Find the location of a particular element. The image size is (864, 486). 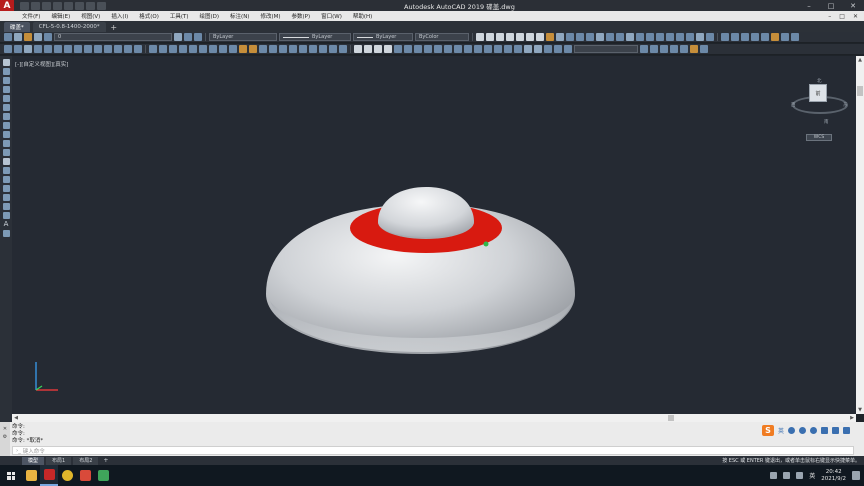

layer-previous-icon is located at coordinates (188, 37).